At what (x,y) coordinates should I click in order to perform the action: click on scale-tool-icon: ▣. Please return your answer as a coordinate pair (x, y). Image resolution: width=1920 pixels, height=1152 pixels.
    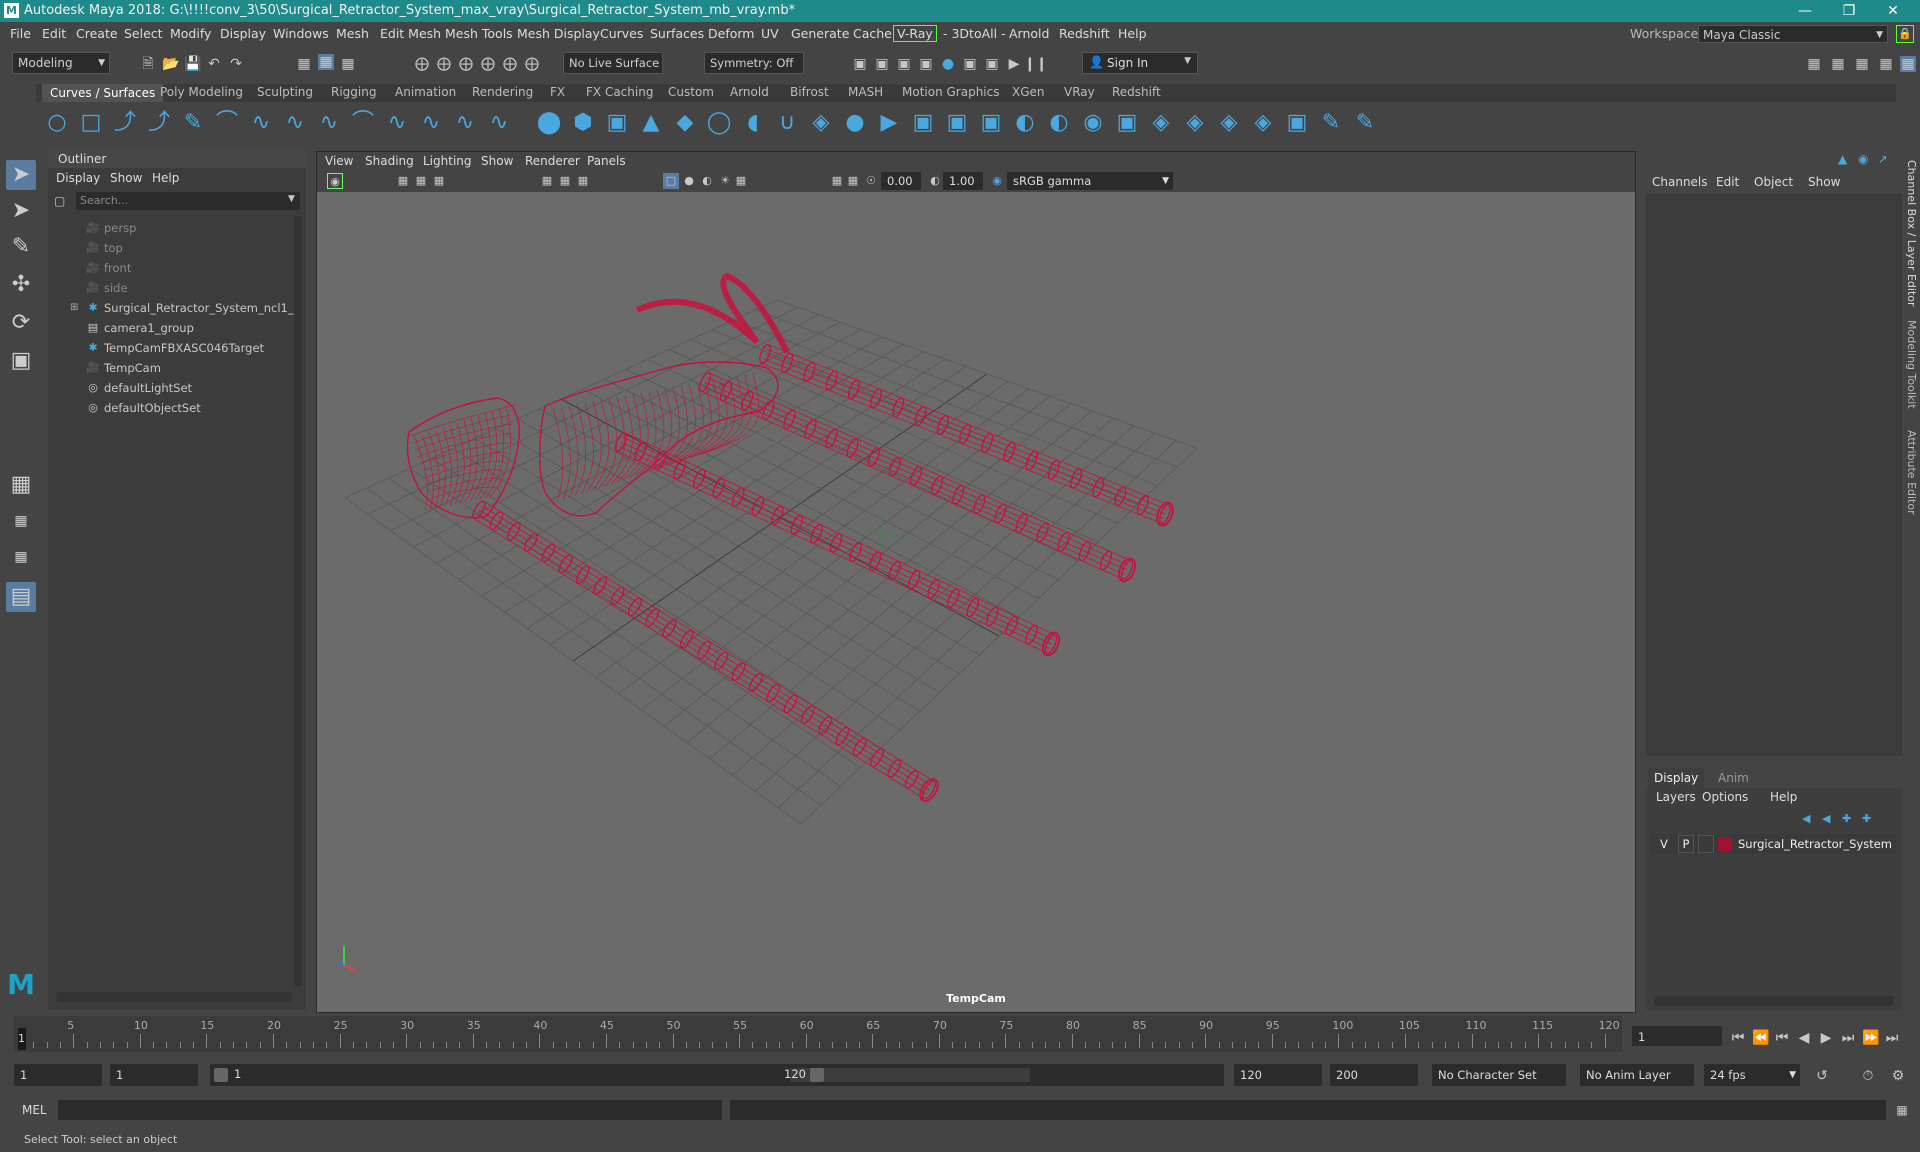
    Looking at the image, I should click on (21, 361).